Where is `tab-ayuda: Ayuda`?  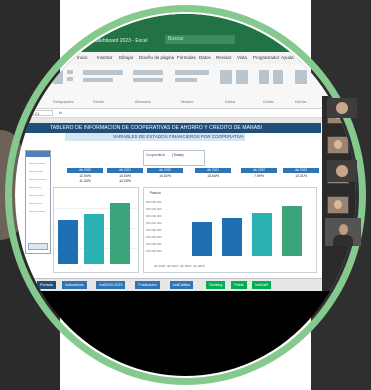
tab-ayuda: Ayuda is located at coordinates (287, 57).